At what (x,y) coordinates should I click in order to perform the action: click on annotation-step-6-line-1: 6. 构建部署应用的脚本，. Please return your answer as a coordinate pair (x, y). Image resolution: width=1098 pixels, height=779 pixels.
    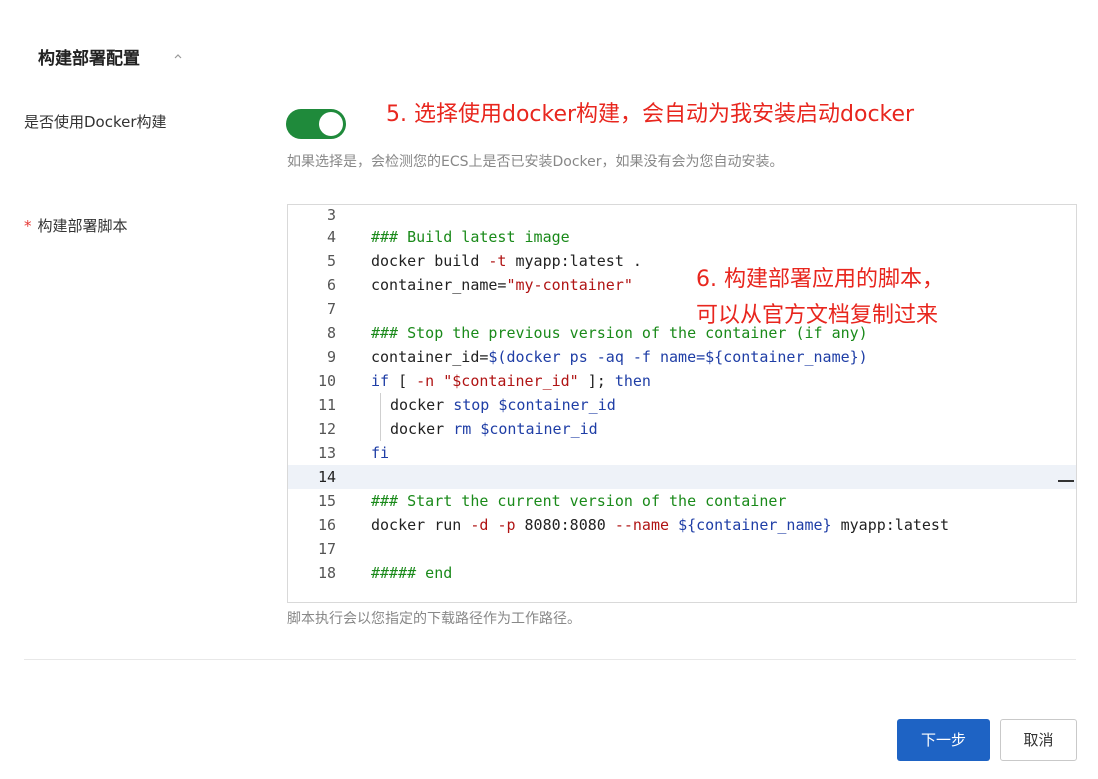
    Looking at the image, I should click on (820, 279).